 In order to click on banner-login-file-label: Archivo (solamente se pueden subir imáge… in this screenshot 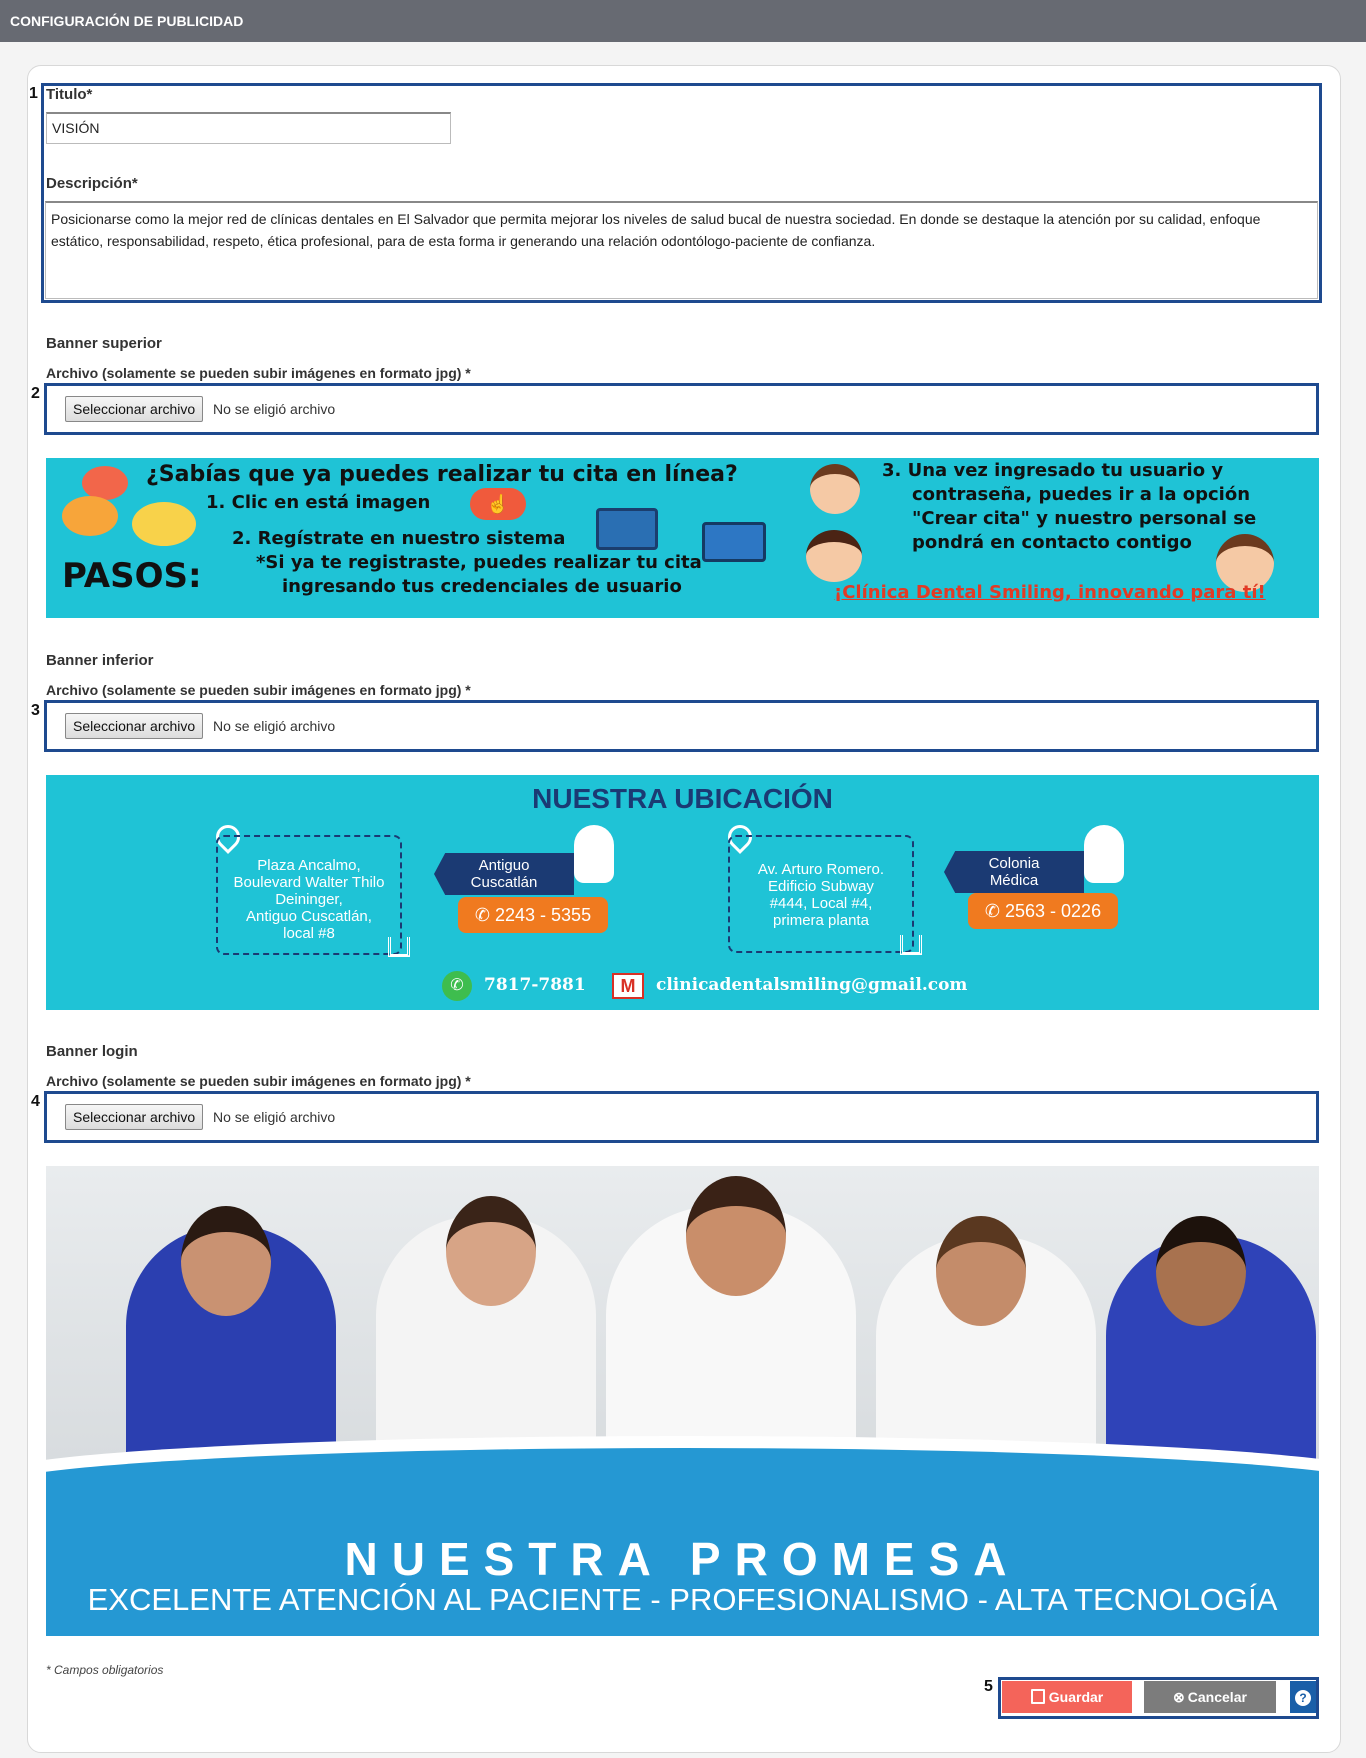, I will do `click(258, 1081)`.